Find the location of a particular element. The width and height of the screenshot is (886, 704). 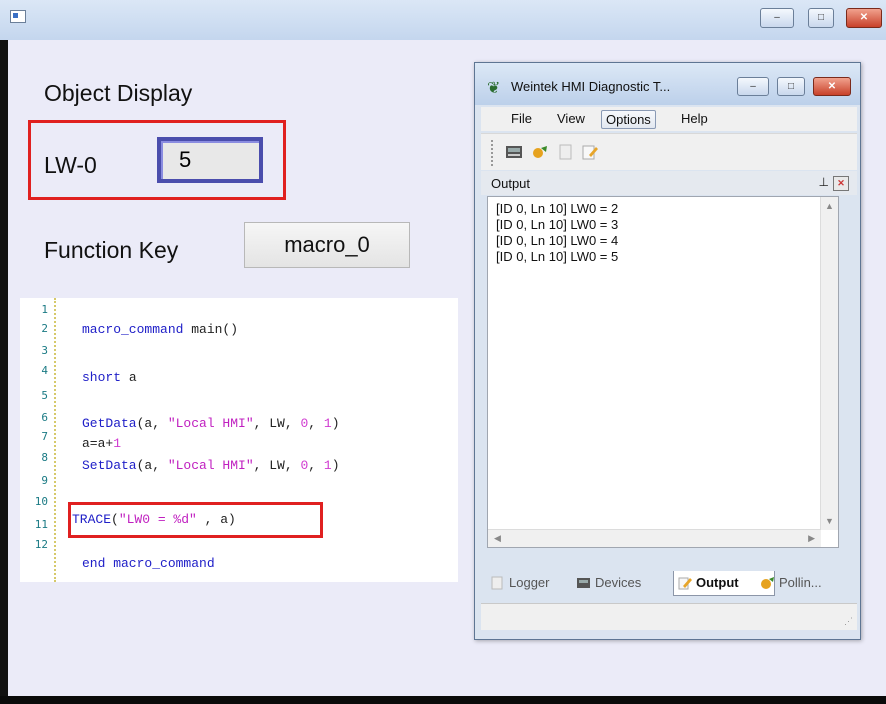

resize-grip-icon: ⋰ is located at coordinates (848, 621).